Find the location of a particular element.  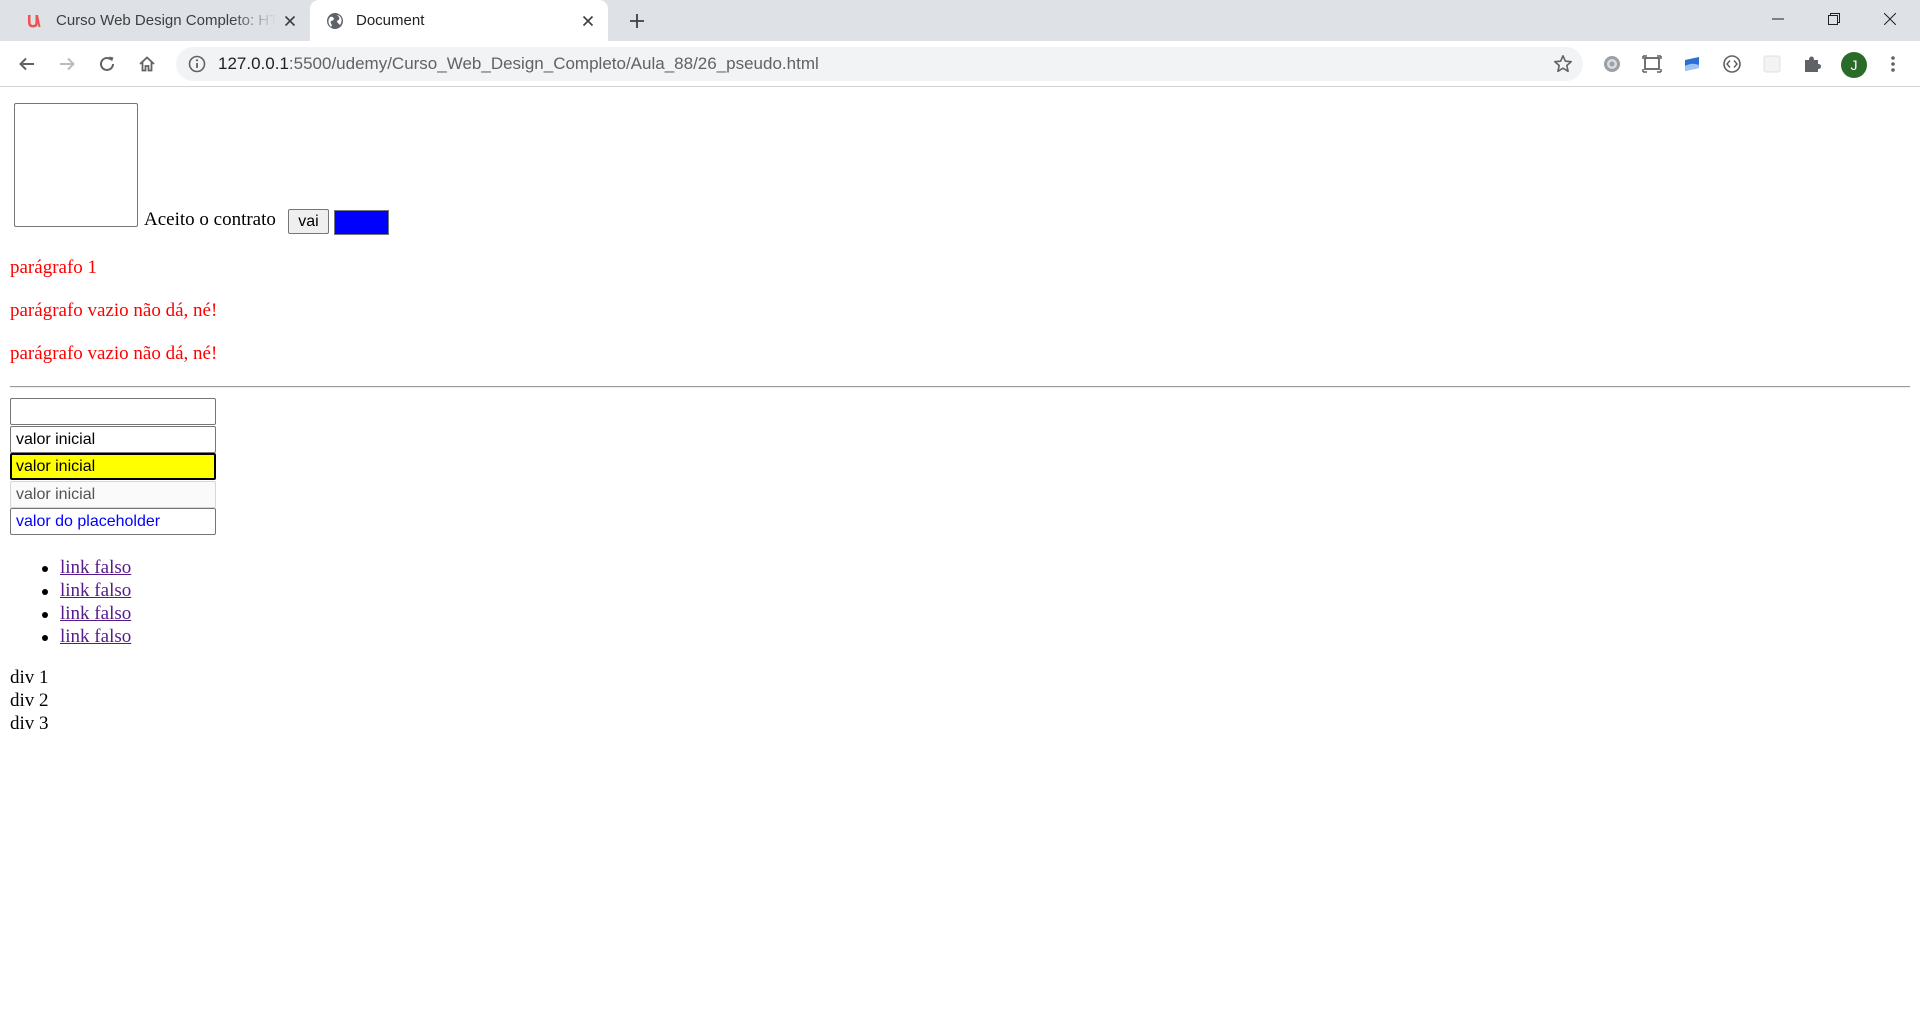

gear-extension-icon is located at coordinates (1612, 64).